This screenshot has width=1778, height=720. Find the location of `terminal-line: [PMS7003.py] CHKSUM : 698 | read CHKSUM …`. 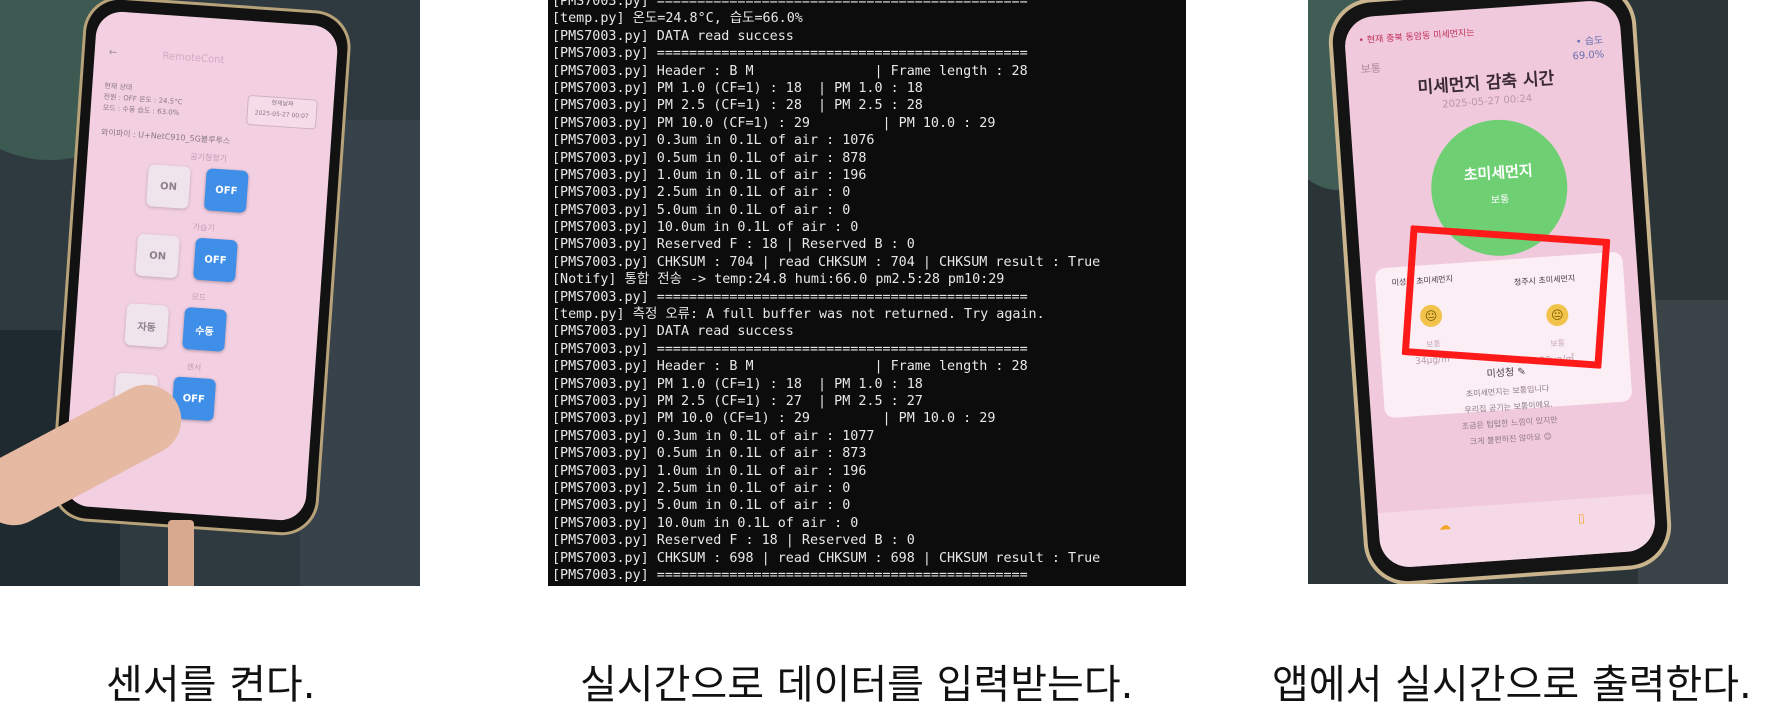

terminal-line: [PMS7003.py] CHKSUM : 698 | read CHKSUM … is located at coordinates (826, 558).